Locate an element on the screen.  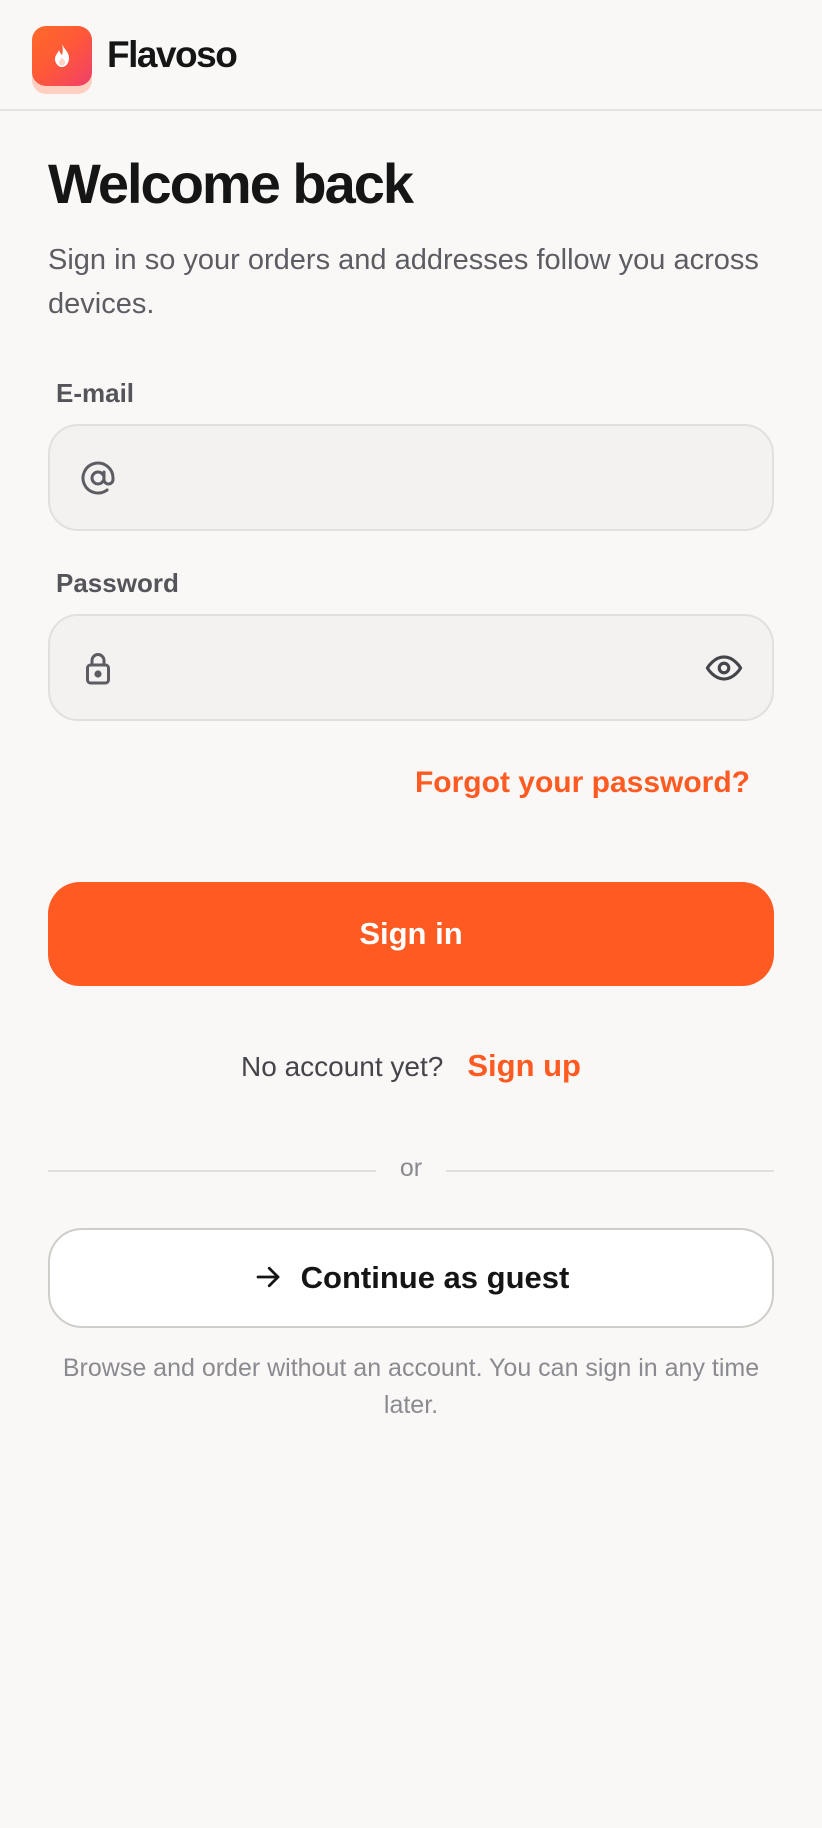
at-sign-icon is located at coordinates (98, 478).